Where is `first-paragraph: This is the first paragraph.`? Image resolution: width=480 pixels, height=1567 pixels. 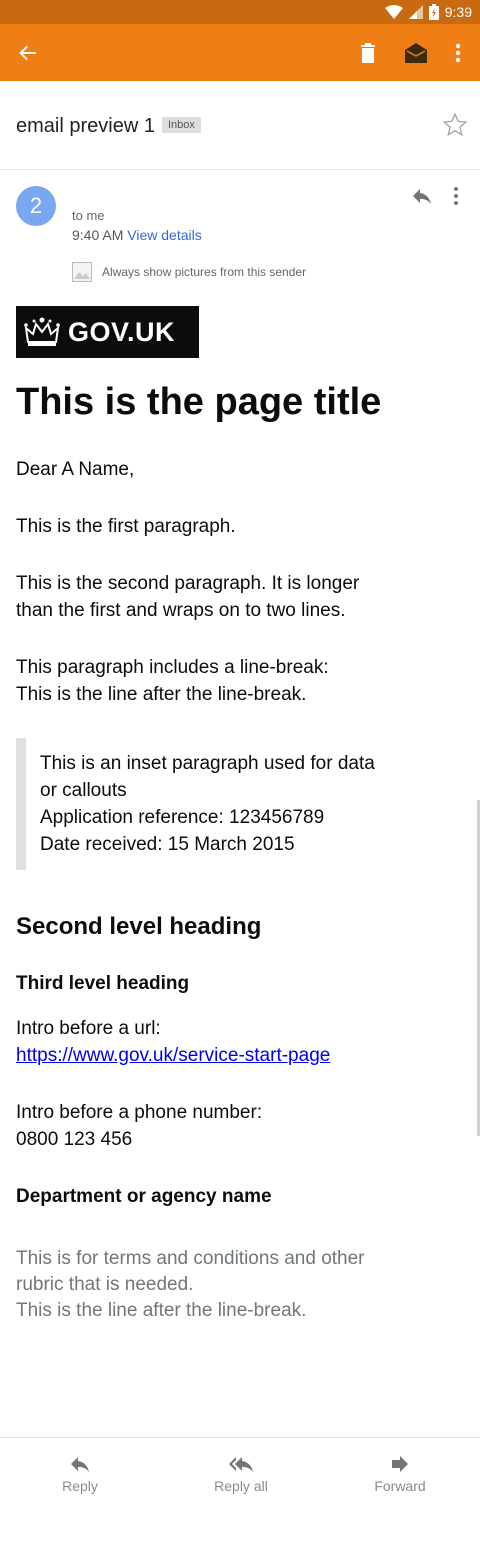
first-paragraph: This is the first paragraph. is located at coordinates (126, 526).